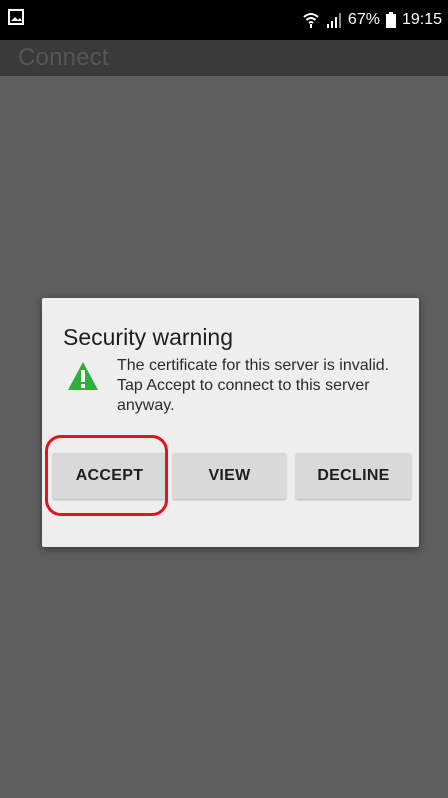 Image resolution: width=448 pixels, height=798 pixels. Describe the element at coordinates (148, 337) in the screenshot. I see `dialog-title: Security warning` at that location.